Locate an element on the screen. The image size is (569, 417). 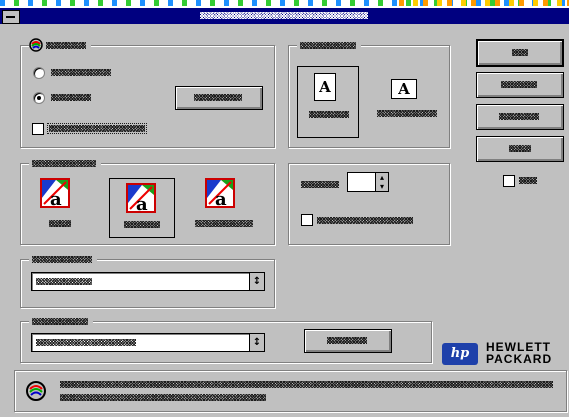
quality-option-1-radio is located at coordinates (39, 73).